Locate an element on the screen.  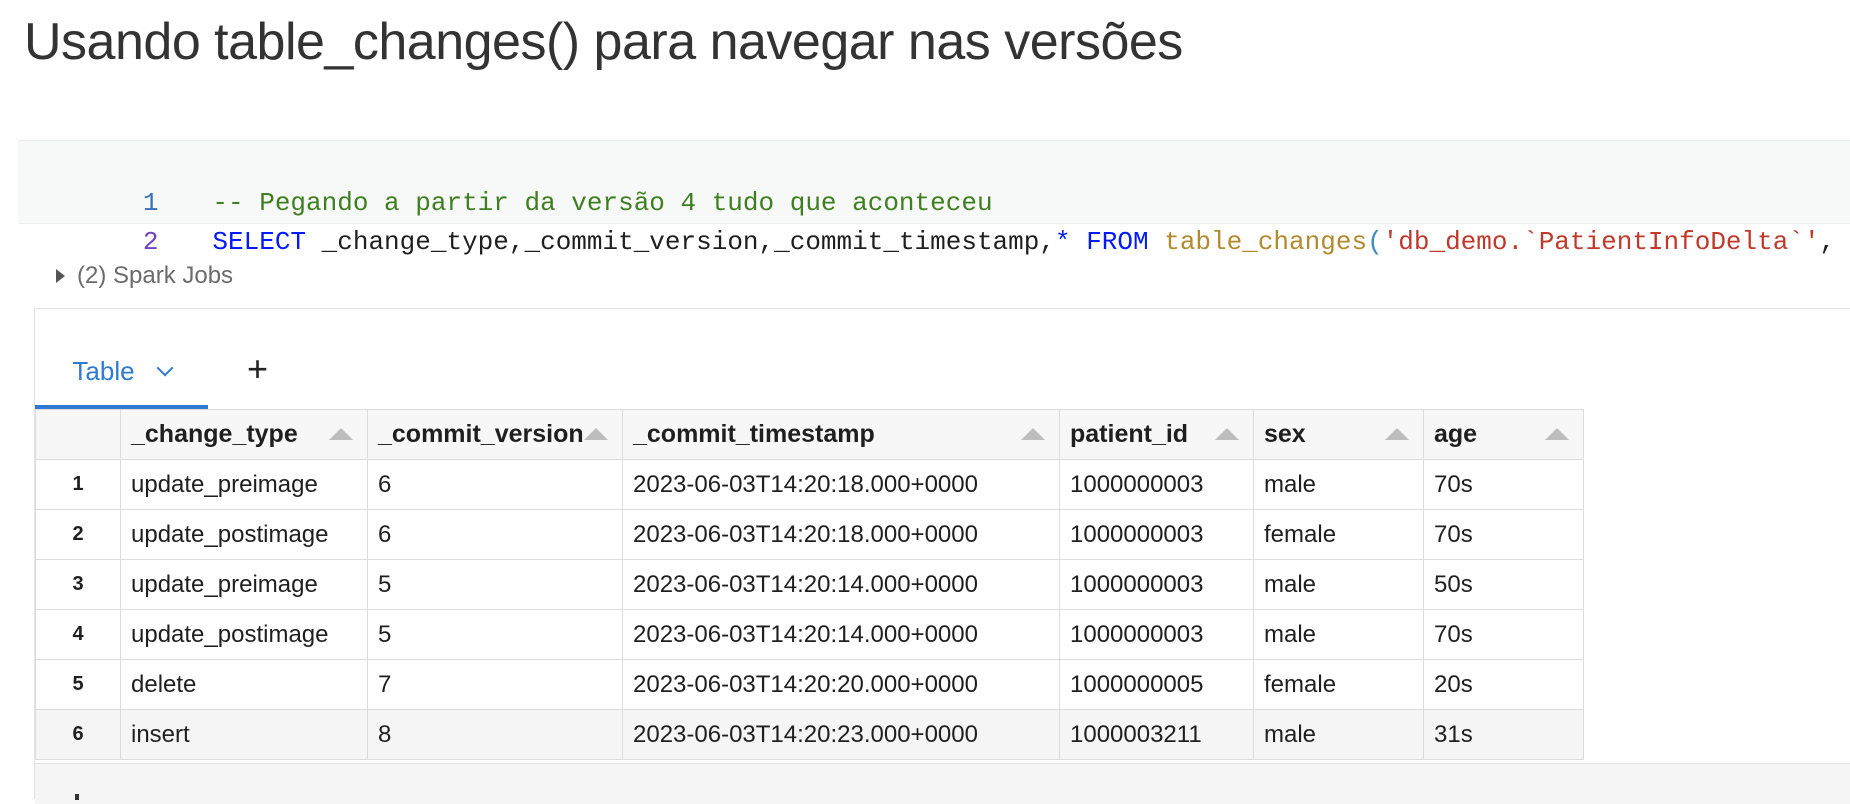
keyword-from: FROM is located at coordinates (1117, 242).